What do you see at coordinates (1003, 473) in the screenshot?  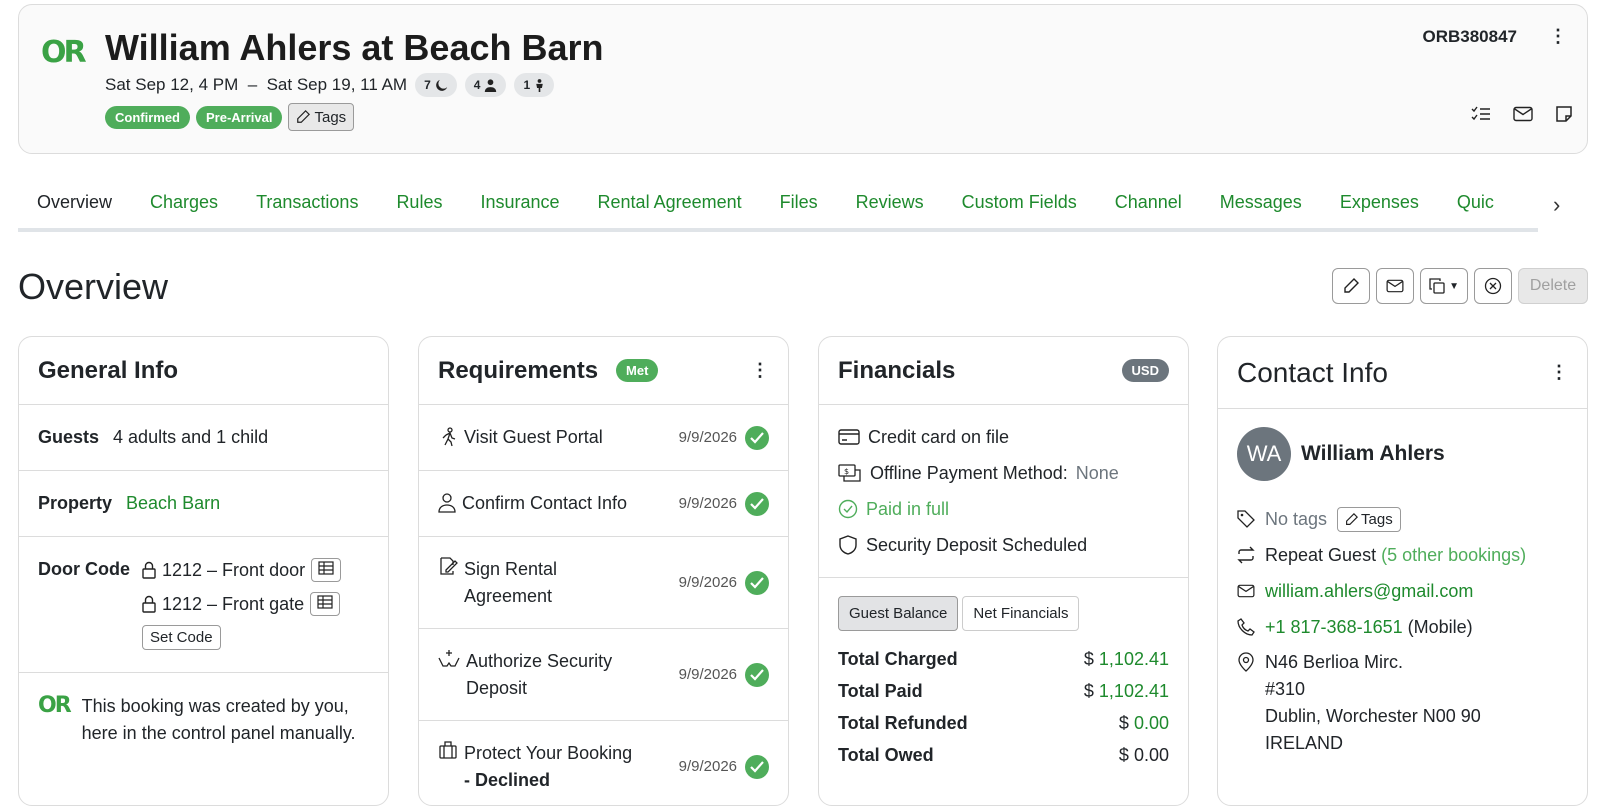 I see `offline-payment: $ Offline Payment Method: None` at bounding box center [1003, 473].